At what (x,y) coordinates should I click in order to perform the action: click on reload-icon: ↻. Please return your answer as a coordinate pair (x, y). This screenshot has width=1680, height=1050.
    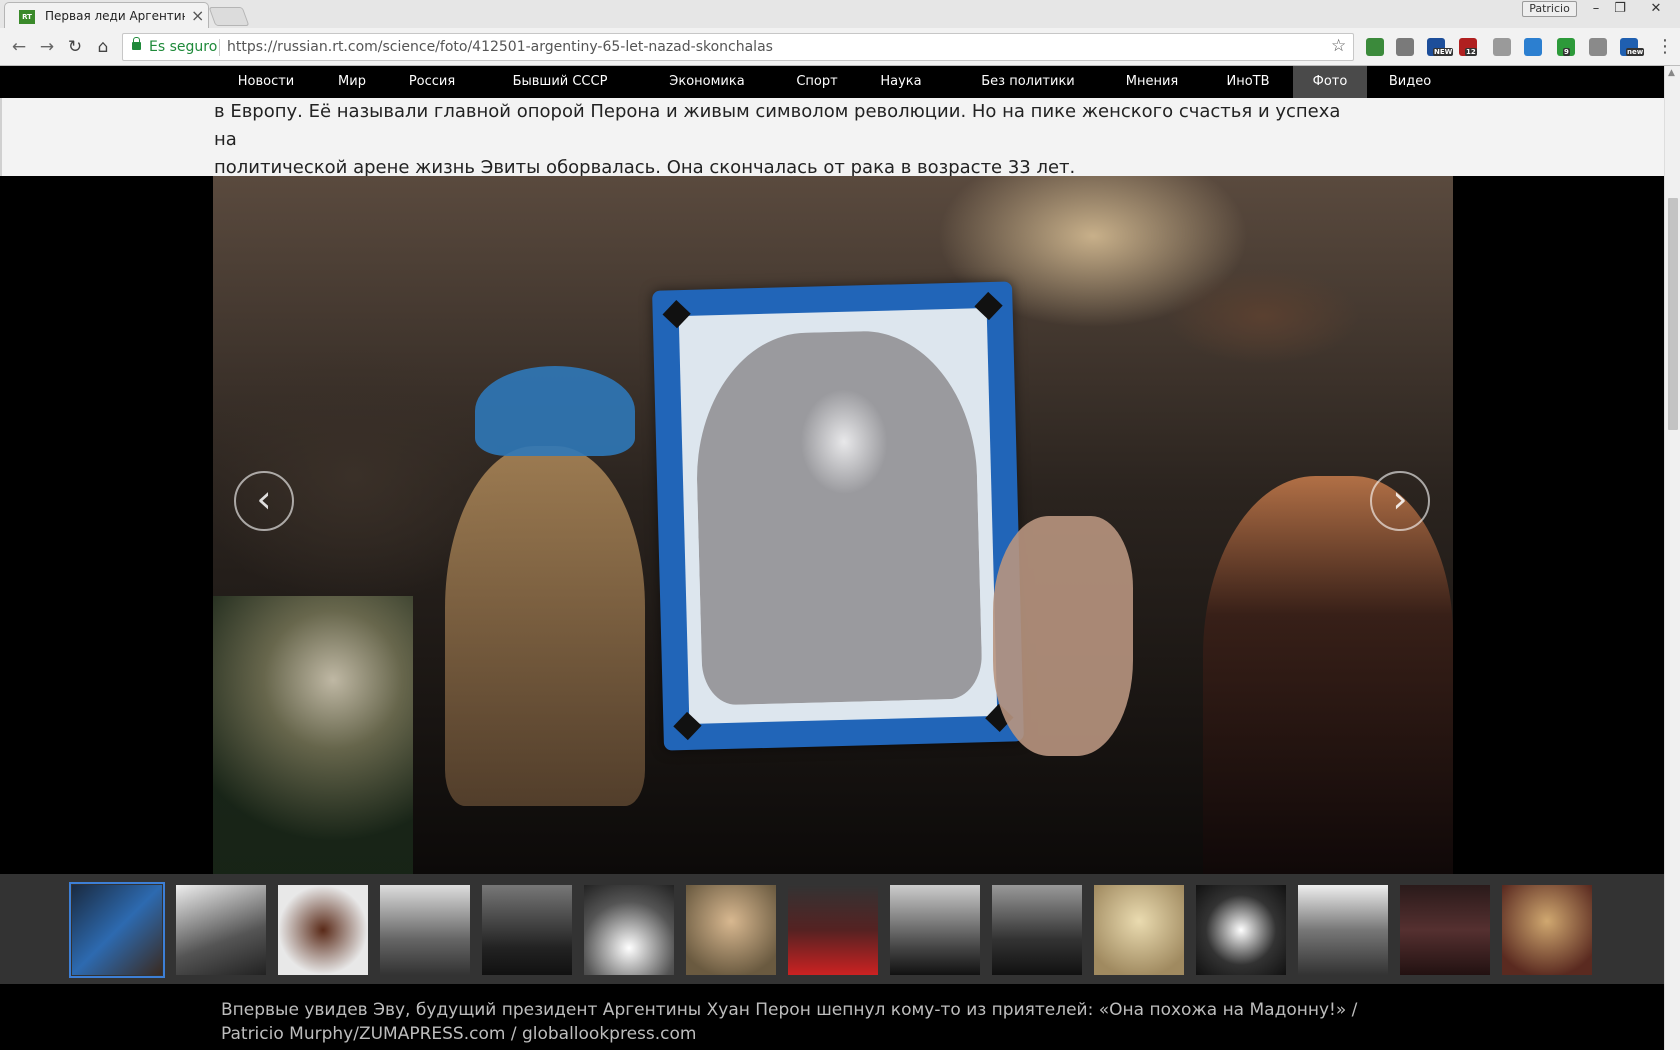
    Looking at the image, I should click on (75, 47).